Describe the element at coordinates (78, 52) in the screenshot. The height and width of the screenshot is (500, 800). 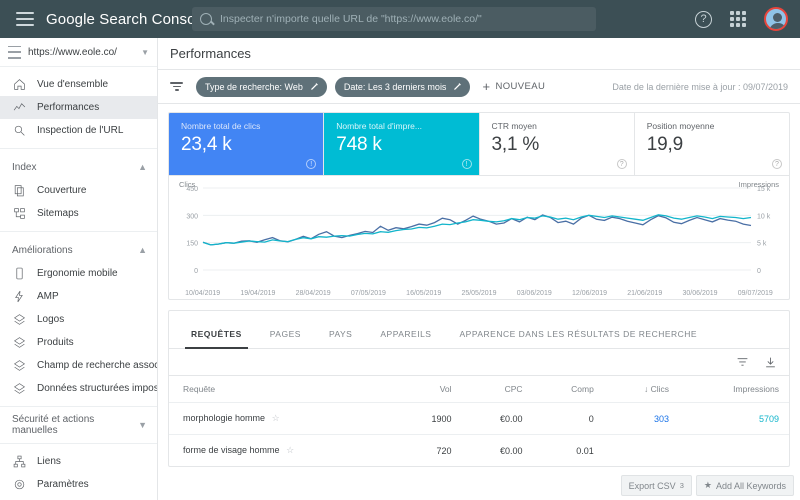
I see `property-selector: https://www.eole.co/ ▼` at that location.